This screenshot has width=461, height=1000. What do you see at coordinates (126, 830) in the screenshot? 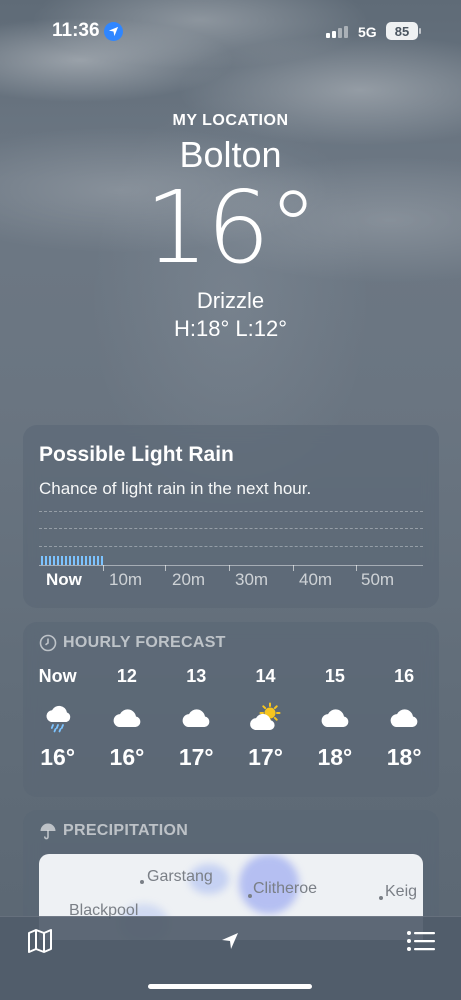
I see `precipitation-title: PRECIPITATION` at bounding box center [126, 830].